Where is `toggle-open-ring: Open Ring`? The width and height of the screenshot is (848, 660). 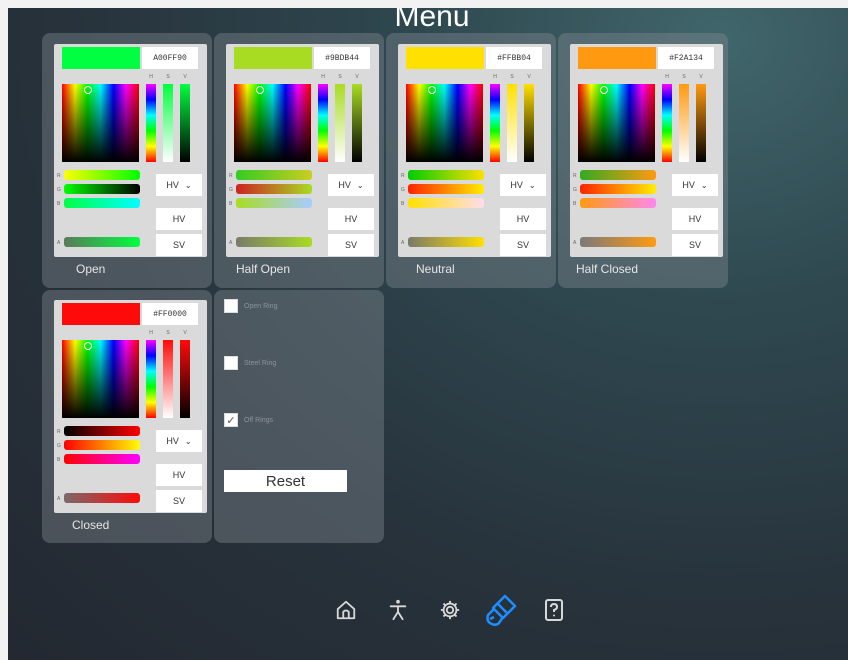 toggle-open-ring: Open Ring is located at coordinates (250, 306).